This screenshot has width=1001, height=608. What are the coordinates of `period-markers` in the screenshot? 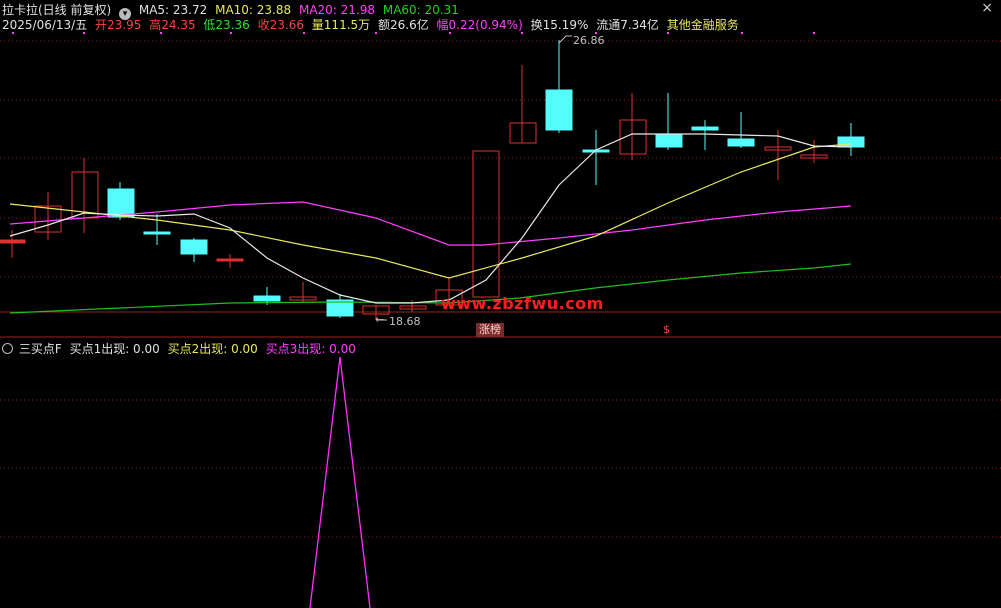 It's located at (413, 33).